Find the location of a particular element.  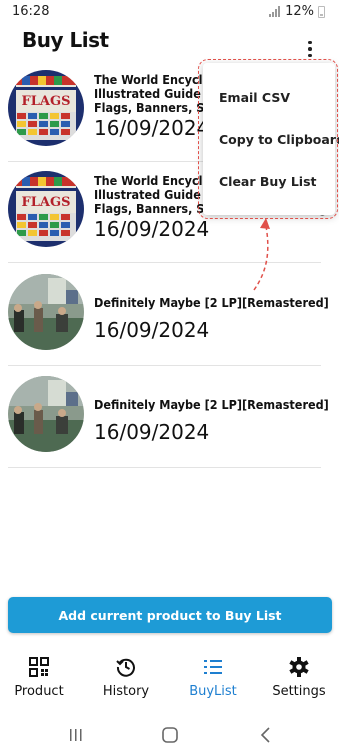

menu-item-copy-clipboard: Copy to Clipboard is located at coordinates (279, 139).